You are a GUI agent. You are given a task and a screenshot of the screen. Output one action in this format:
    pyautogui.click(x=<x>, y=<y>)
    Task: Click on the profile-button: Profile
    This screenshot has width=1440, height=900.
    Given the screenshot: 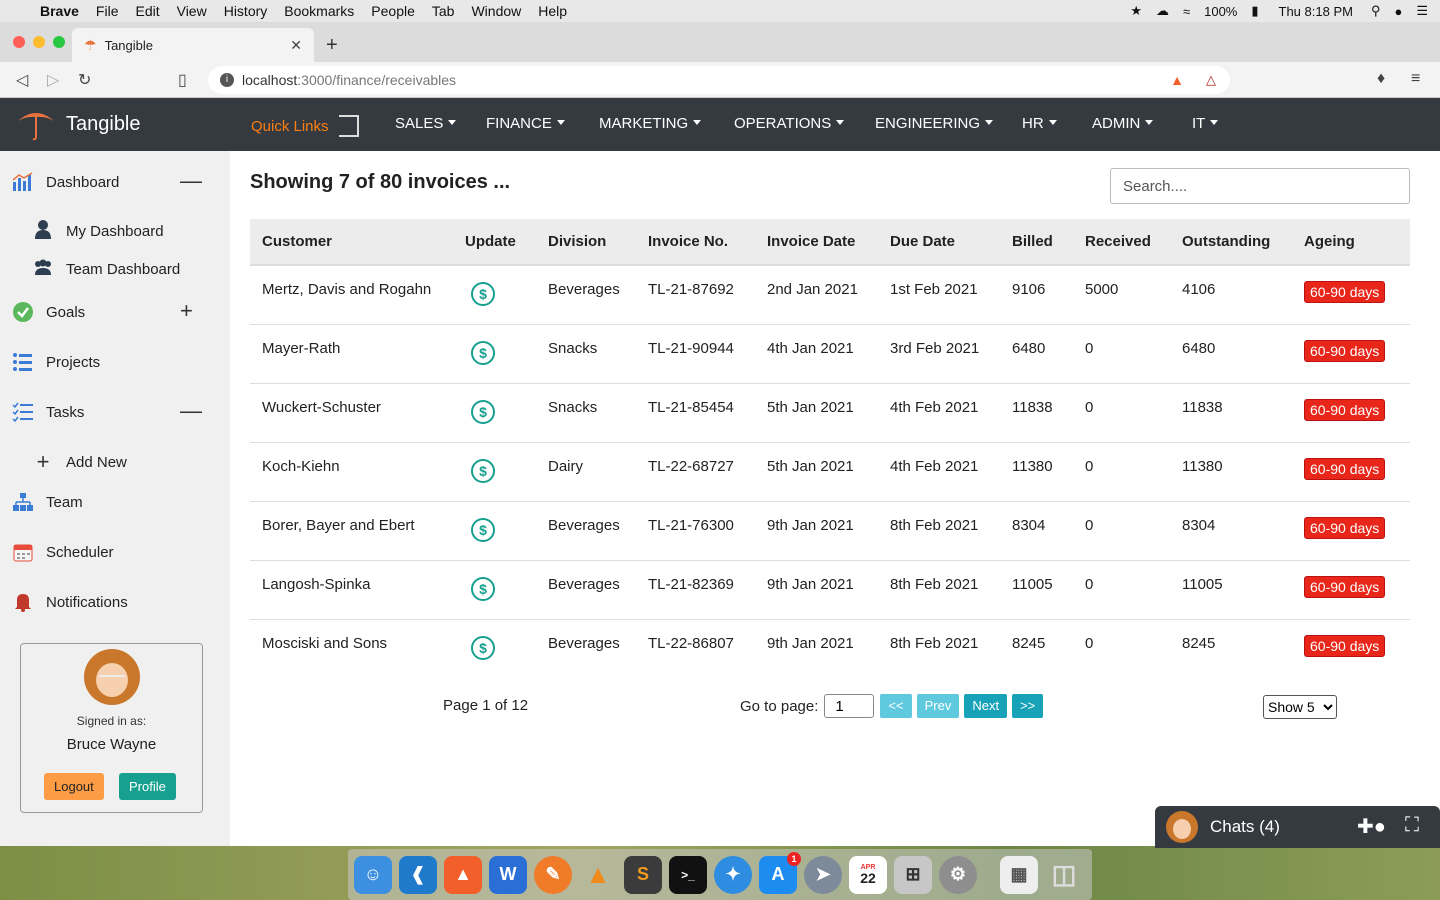 What is the action you would take?
    pyautogui.click(x=147, y=786)
    